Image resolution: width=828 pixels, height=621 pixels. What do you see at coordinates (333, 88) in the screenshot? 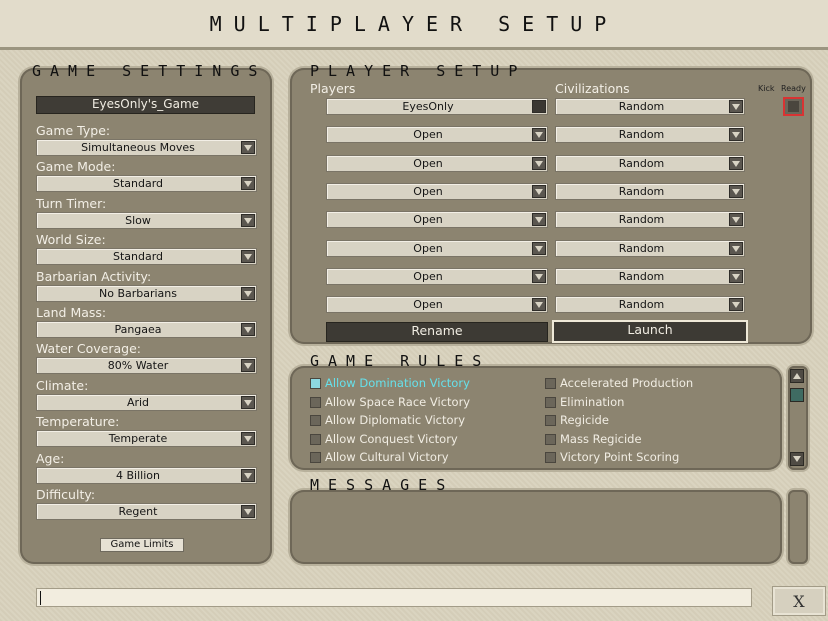
I see `players-header: Players` at bounding box center [333, 88].